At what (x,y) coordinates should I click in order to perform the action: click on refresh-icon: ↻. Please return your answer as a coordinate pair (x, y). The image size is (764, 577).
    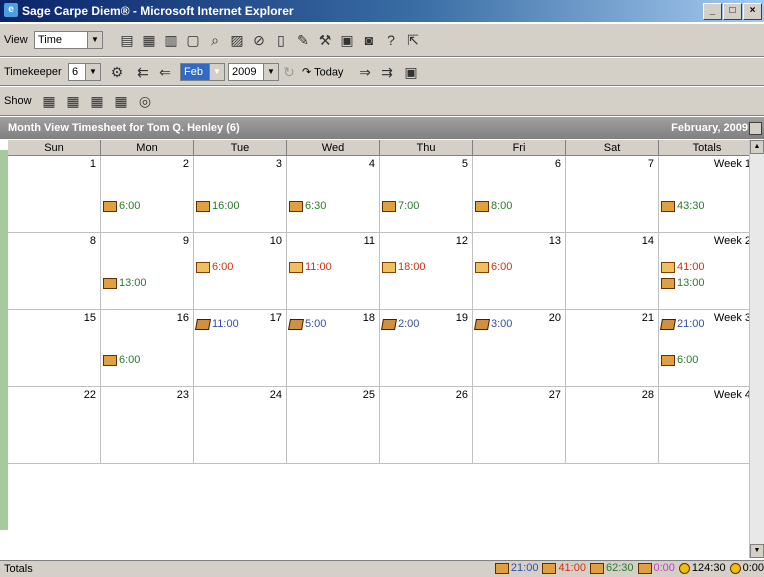
    Looking at the image, I should click on (289, 72).